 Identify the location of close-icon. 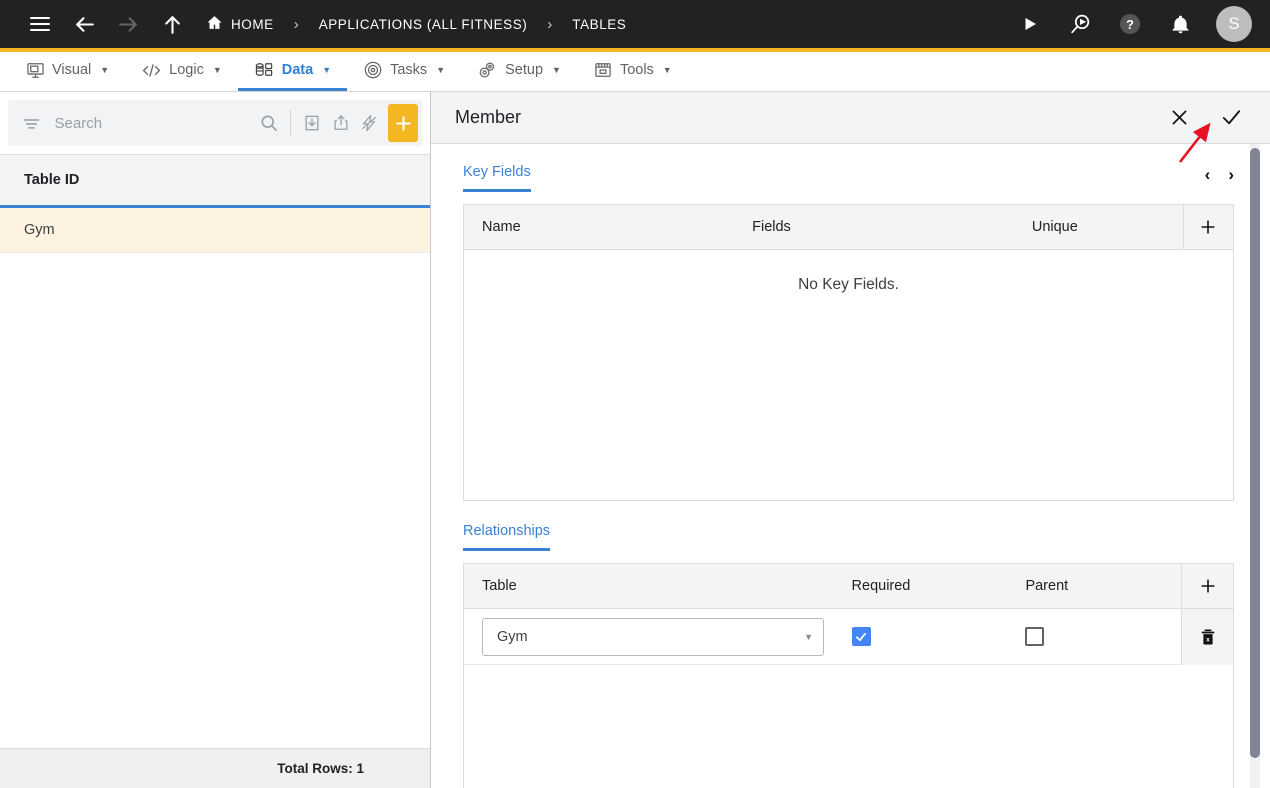
(1179, 118).